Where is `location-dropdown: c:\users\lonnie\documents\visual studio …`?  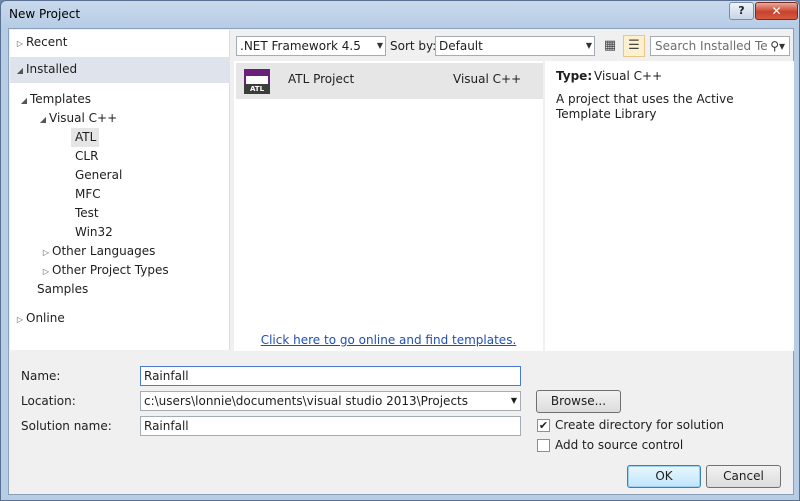
location-dropdown: c:\users\lonnie\documents\visual studio … is located at coordinates (330, 401).